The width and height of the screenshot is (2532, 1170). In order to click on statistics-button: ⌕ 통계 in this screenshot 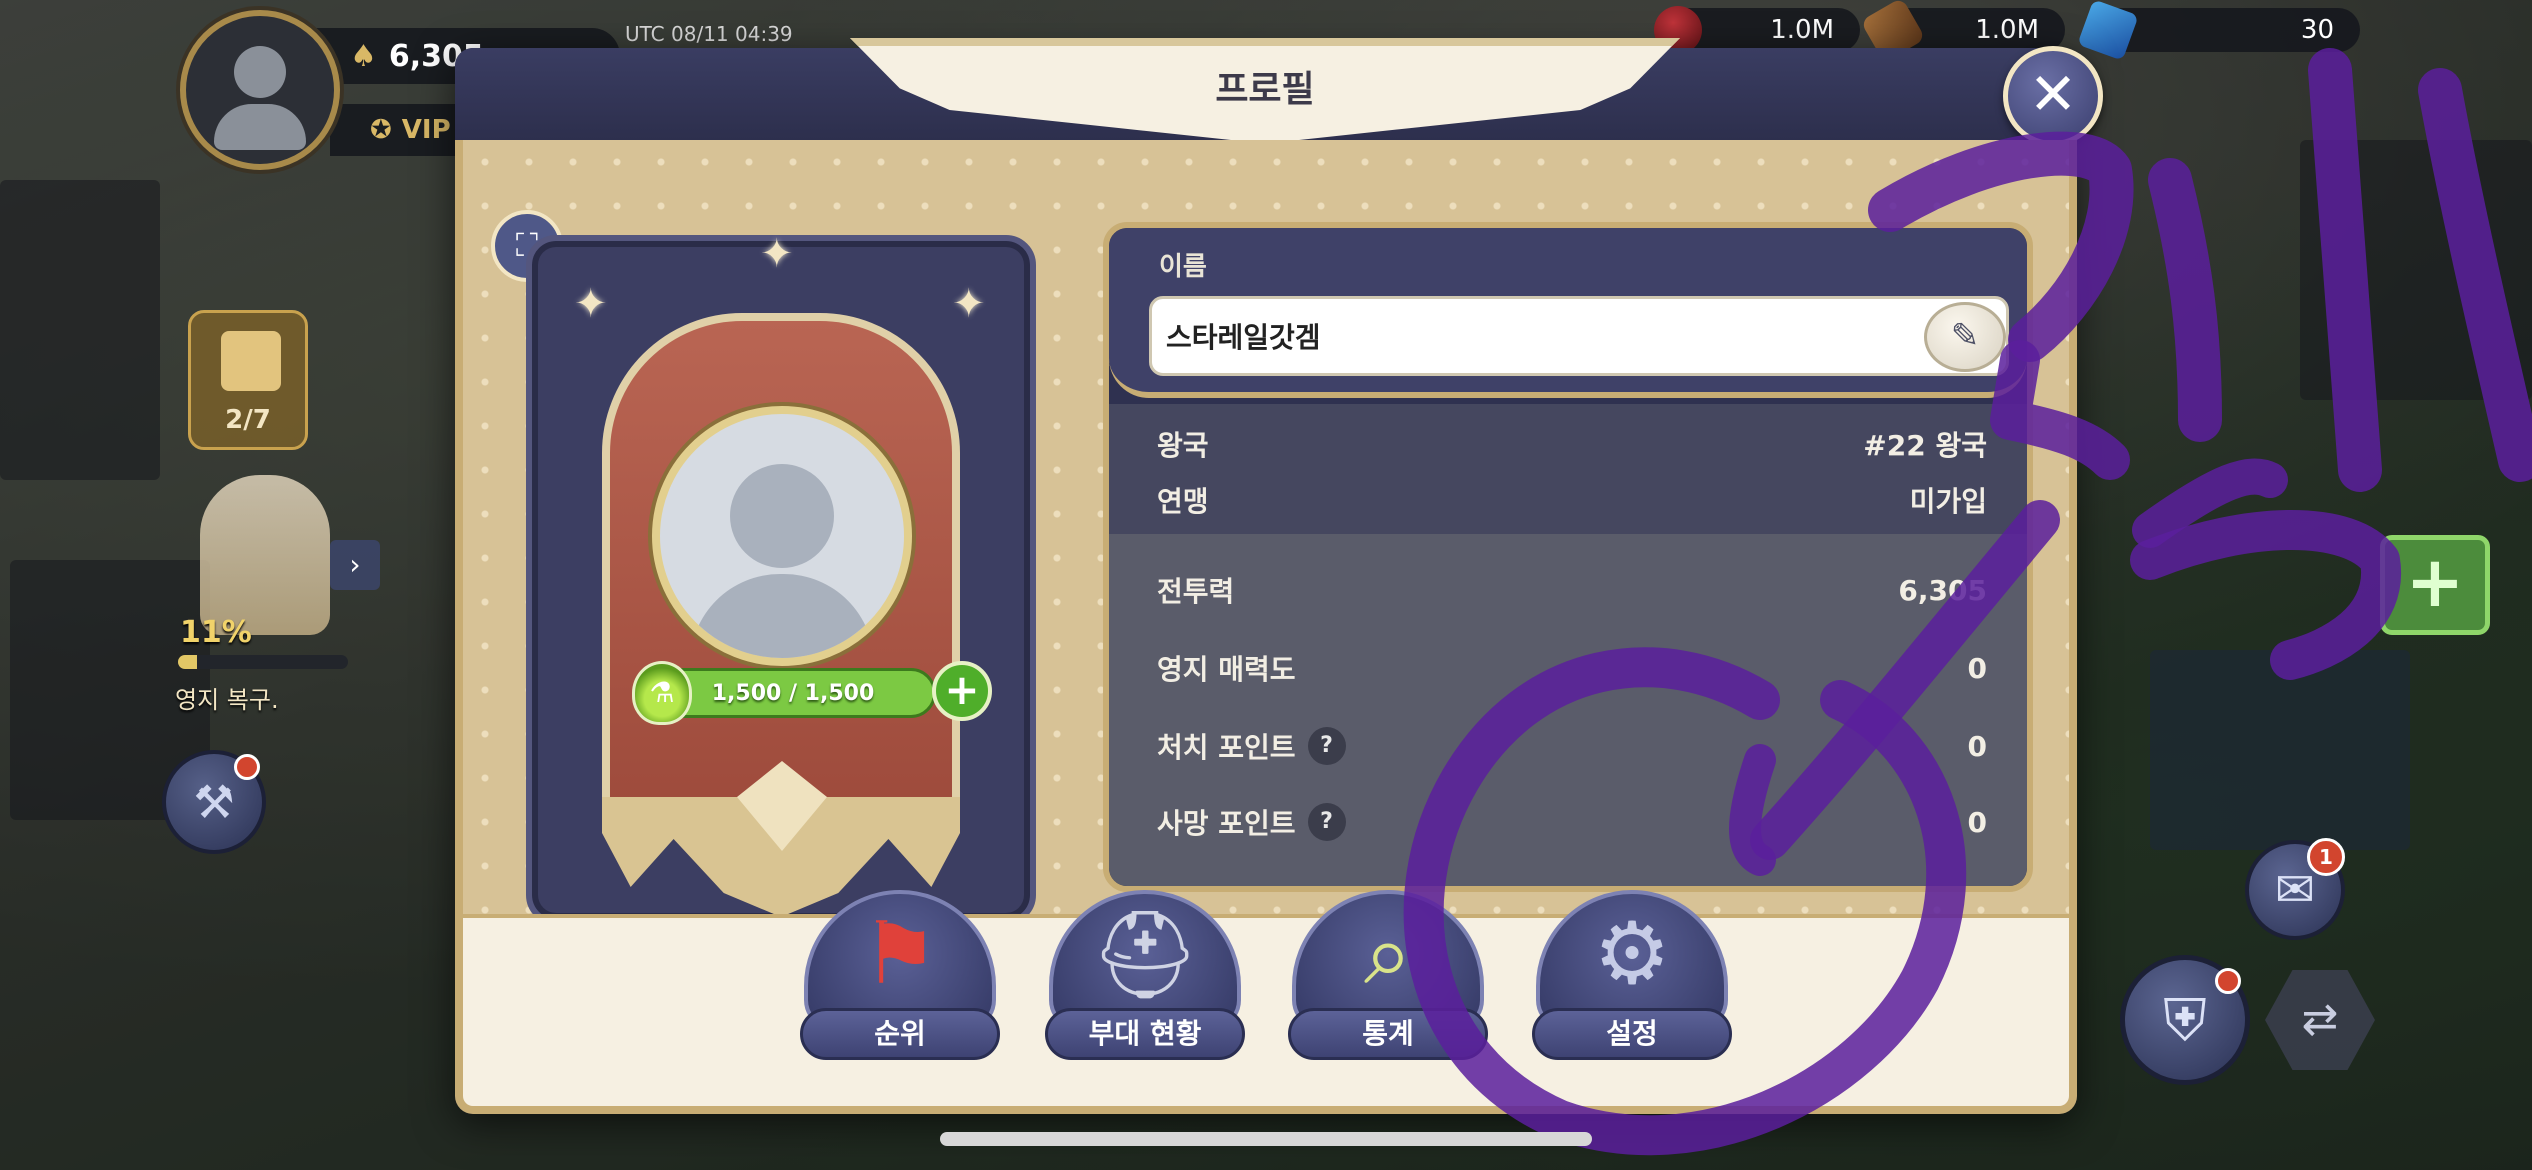, I will do `click(1388, 975)`.